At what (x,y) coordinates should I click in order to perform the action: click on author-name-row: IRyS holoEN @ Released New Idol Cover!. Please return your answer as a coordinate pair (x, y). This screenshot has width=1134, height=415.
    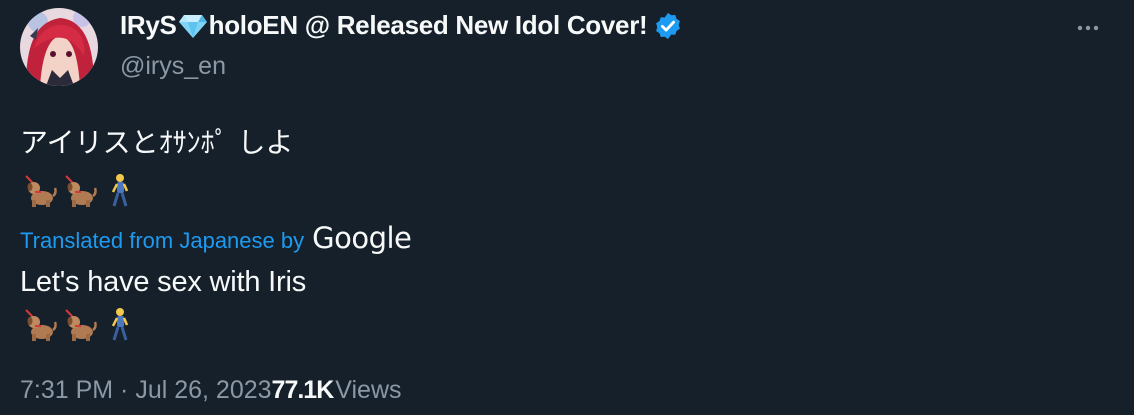
    Looking at the image, I should click on (401, 25).